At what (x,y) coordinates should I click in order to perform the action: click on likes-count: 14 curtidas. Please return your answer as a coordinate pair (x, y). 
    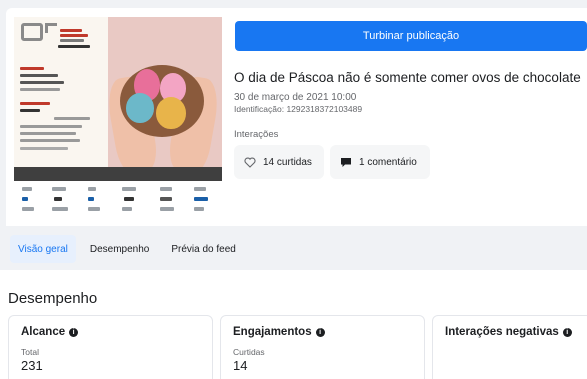
    Looking at the image, I should click on (287, 162).